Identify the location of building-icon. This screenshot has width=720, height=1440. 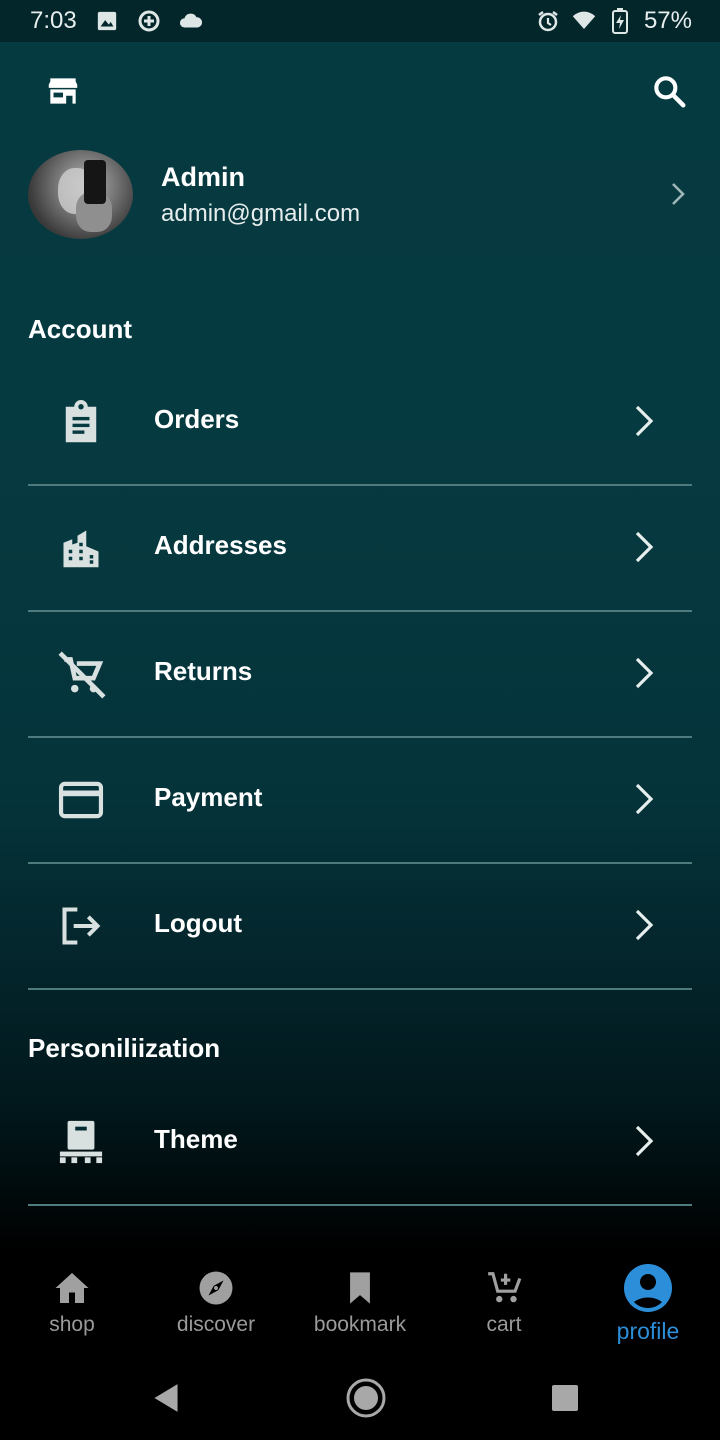
(81, 548).